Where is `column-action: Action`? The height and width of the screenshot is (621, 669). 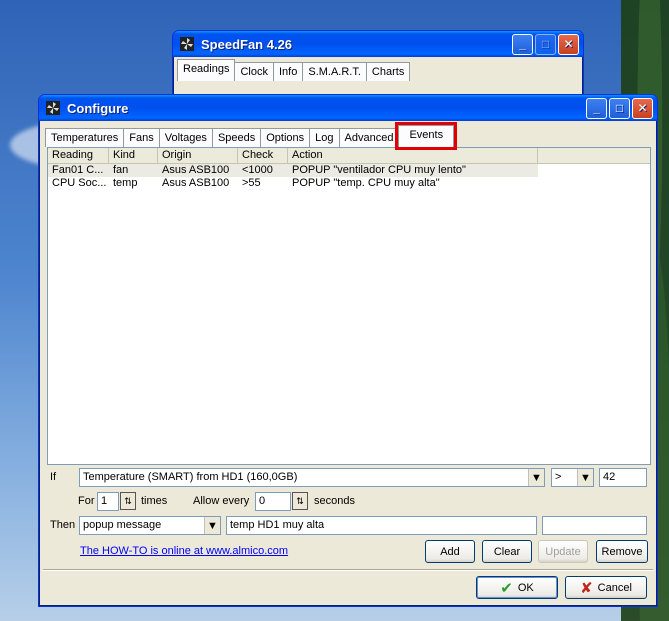 column-action: Action is located at coordinates (413, 155).